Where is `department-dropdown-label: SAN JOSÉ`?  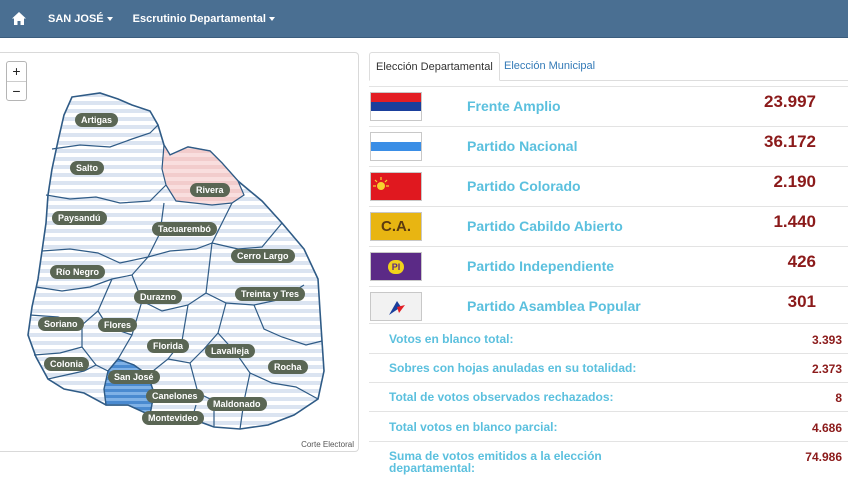 department-dropdown-label: SAN JOSÉ is located at coordinates (76, 18).